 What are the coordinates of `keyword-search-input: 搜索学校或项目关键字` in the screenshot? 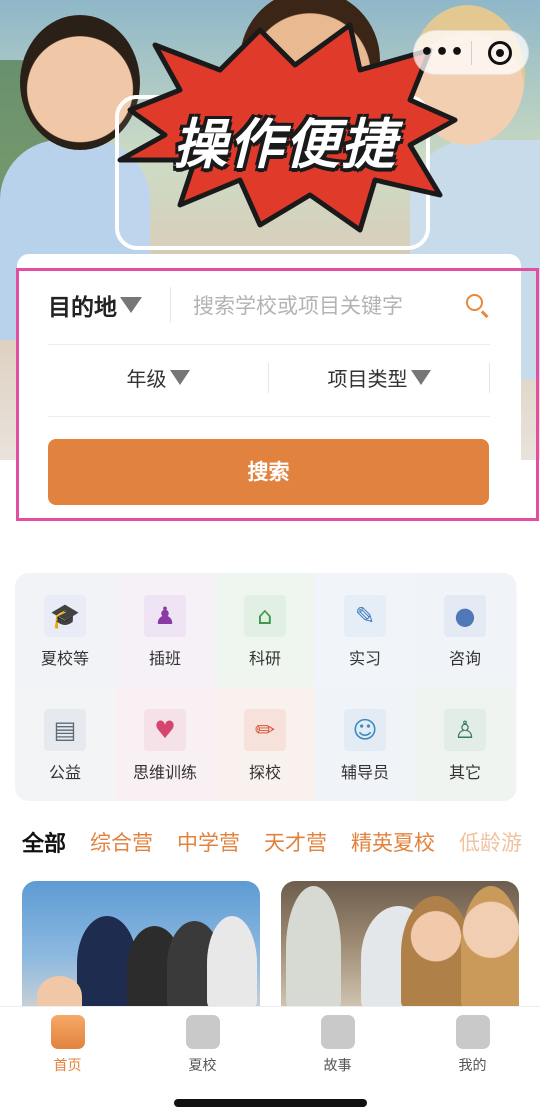 It's located at (328, 305).